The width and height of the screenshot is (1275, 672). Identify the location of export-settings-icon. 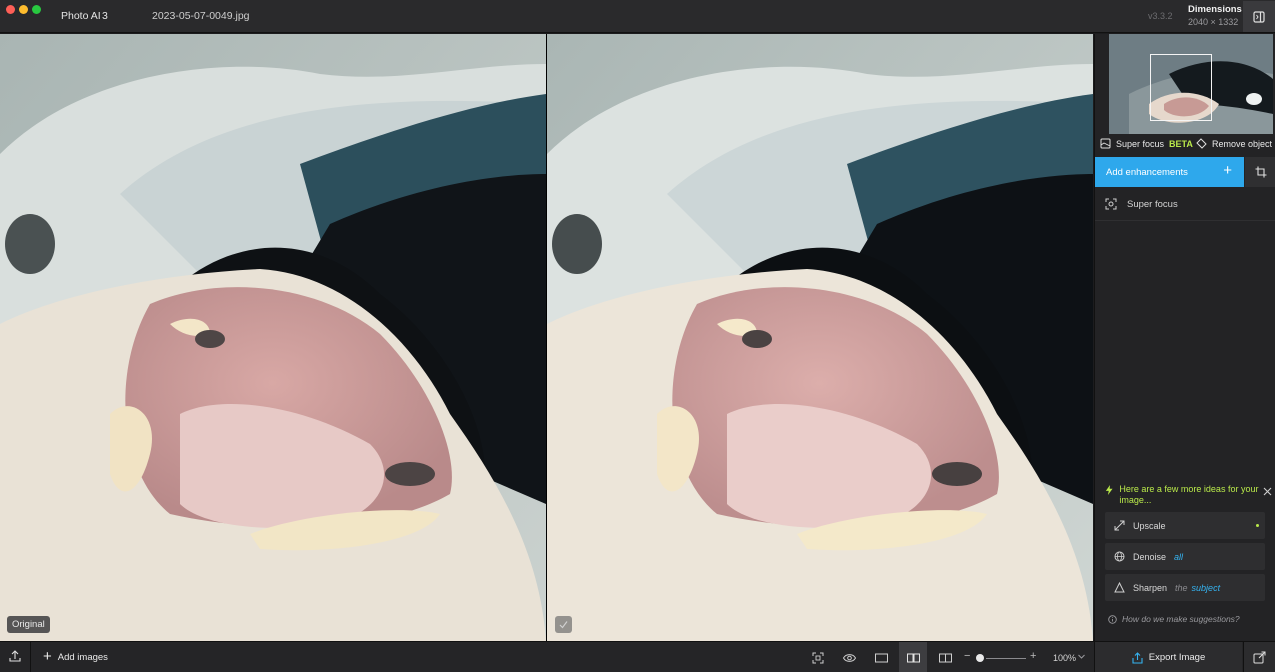
(1259, 657).